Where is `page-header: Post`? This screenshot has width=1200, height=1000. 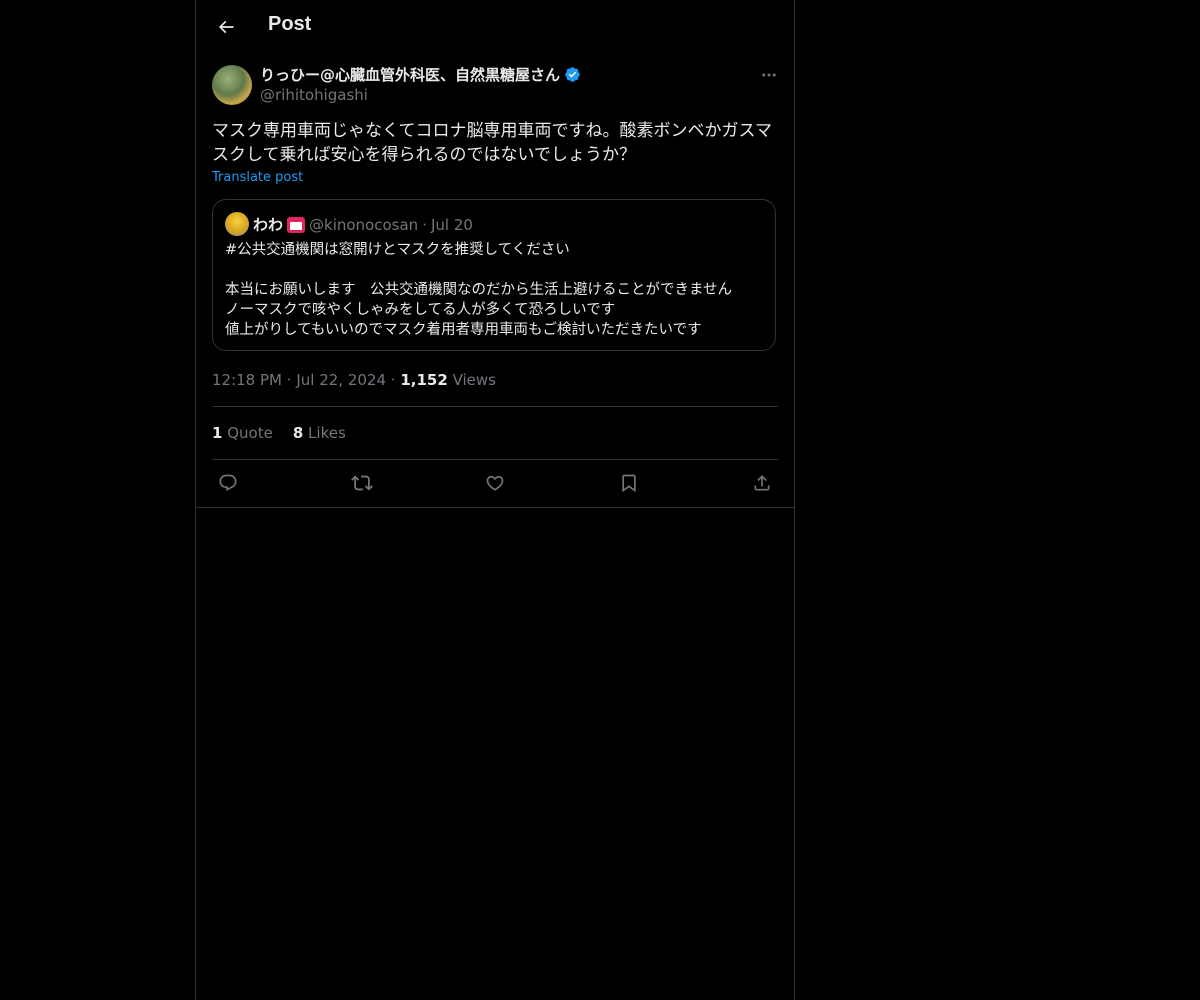 page-header: Post is located at coordinates (495, 27).